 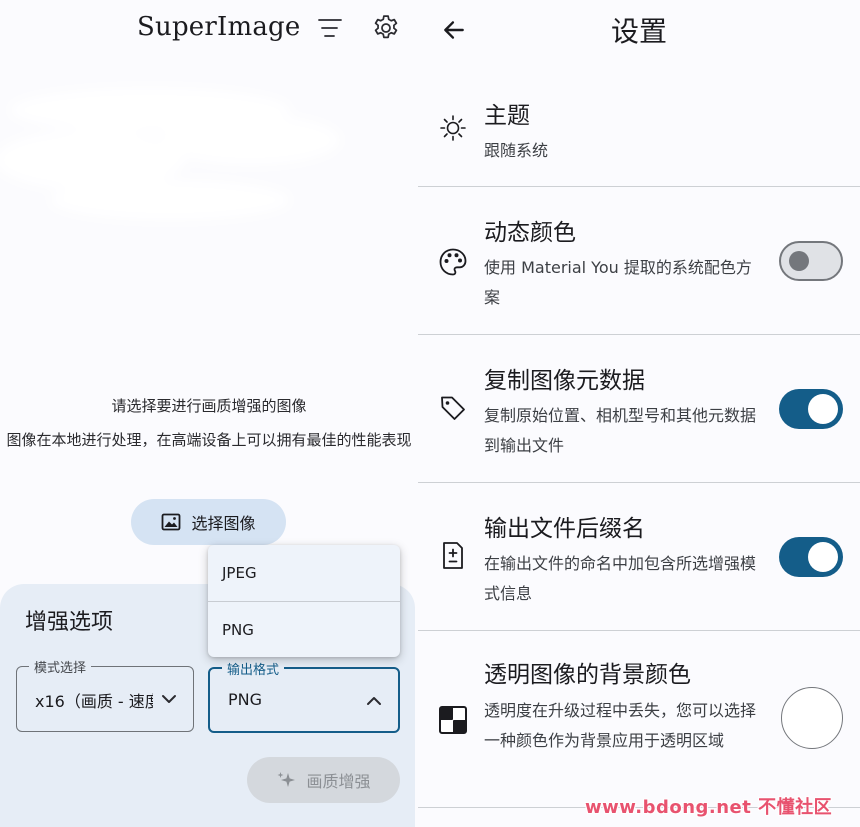 What do you see at coordinates (94, 701) in the screenshot?
I see `mode-select-value: x16（画质 - 速度` at bounding box center [94, 701].